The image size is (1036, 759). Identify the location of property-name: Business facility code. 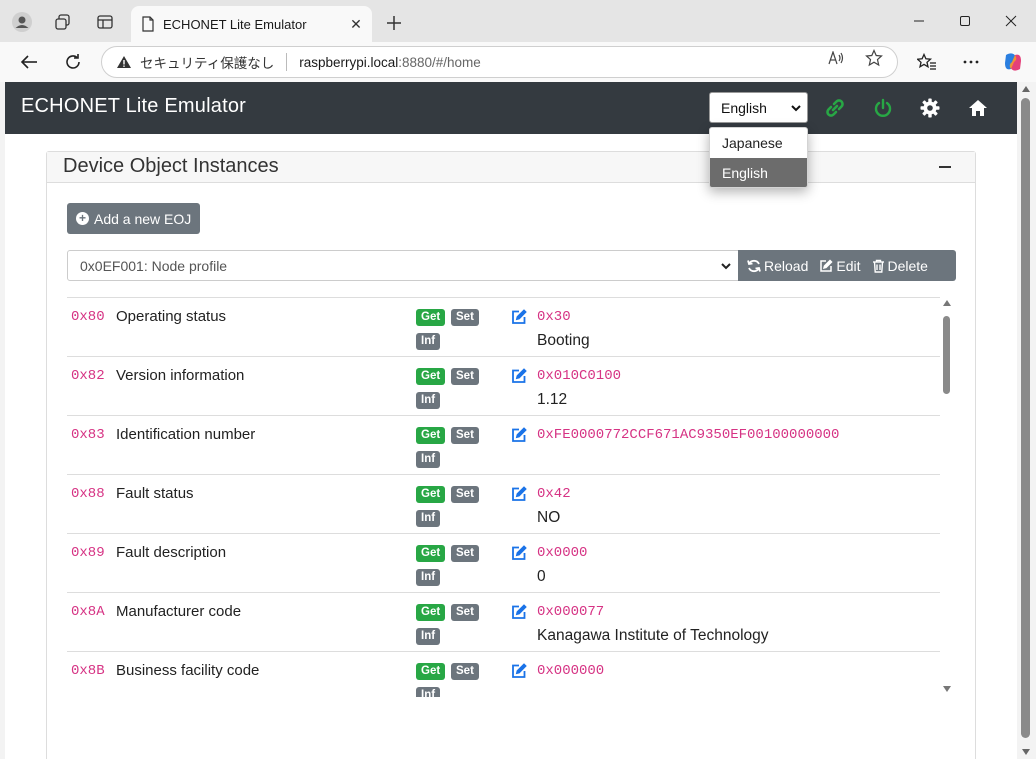
(188, 670).